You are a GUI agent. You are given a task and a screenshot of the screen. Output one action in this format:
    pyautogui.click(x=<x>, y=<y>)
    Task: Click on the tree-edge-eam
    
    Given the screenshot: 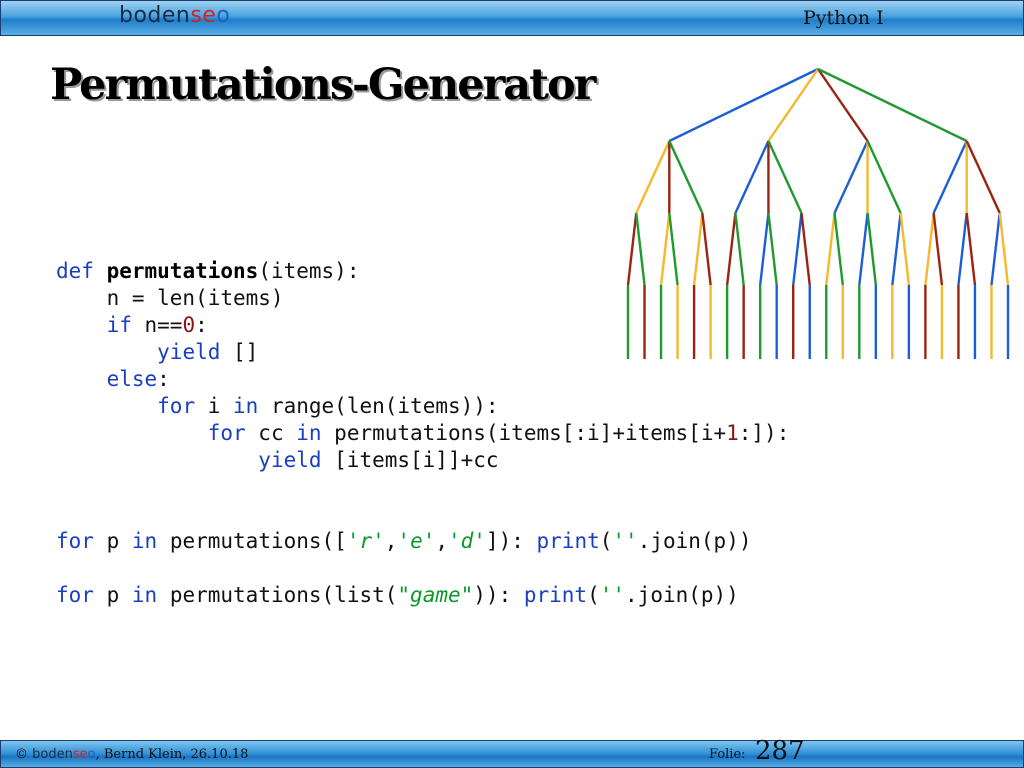 What is the action you would take?
    pyautogui.click(x=971, y=249)
    